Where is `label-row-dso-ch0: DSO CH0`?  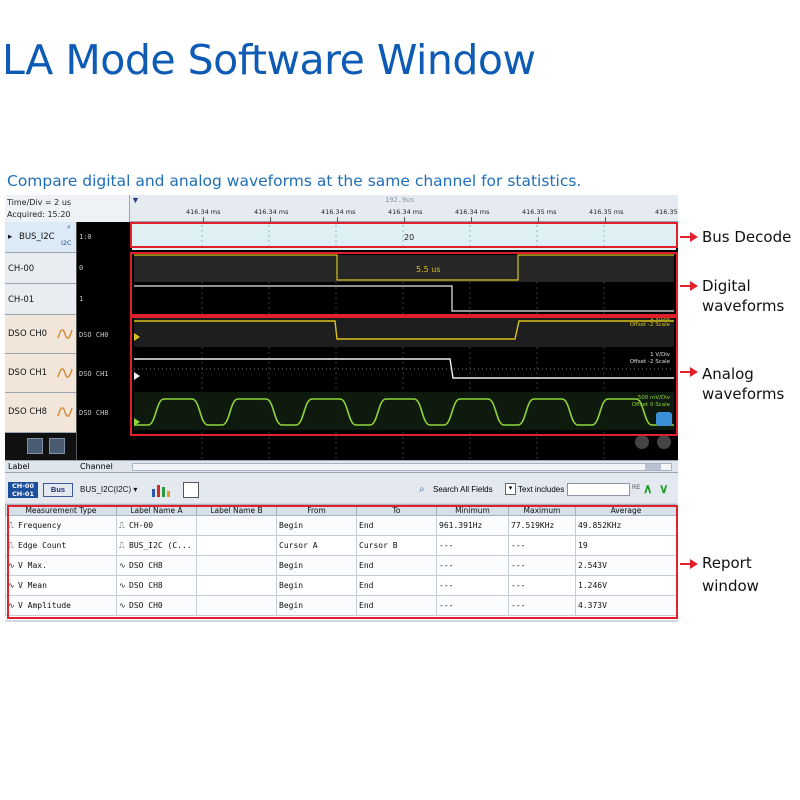 label-row-dso-ch0: DSO CH0 is located at coordinates (40, 334).